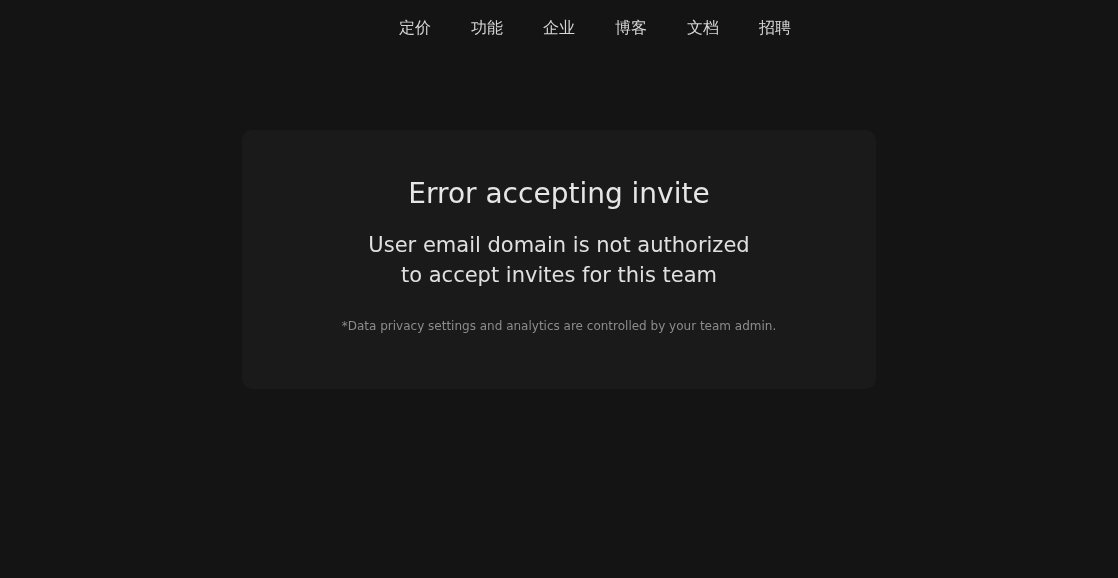 The image size is (1118, 578). Describe the element at coordinates (559, 28) in the screenshot. I see `nav-link: 企业` at that location.